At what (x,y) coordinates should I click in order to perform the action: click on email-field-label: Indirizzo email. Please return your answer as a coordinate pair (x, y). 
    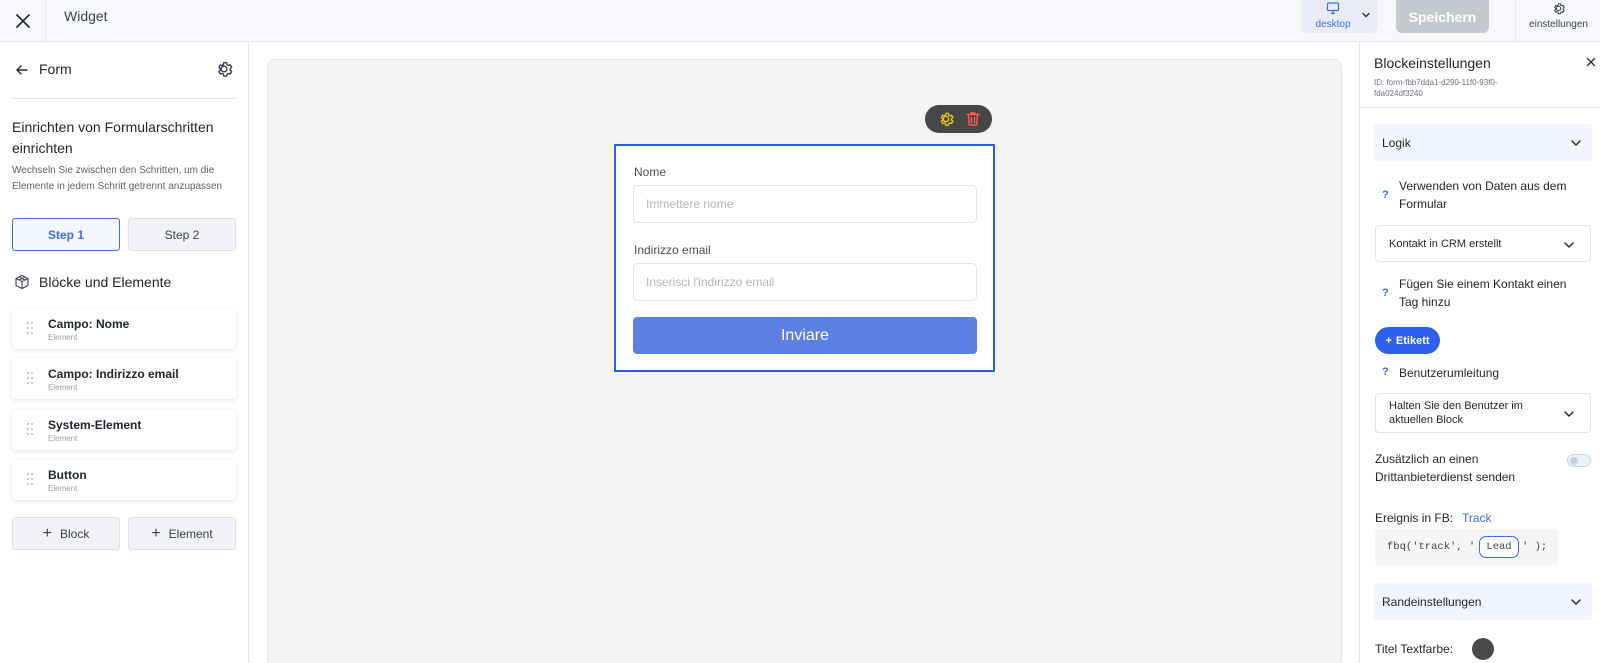
    Looking at the image, I should click on (672, 250).